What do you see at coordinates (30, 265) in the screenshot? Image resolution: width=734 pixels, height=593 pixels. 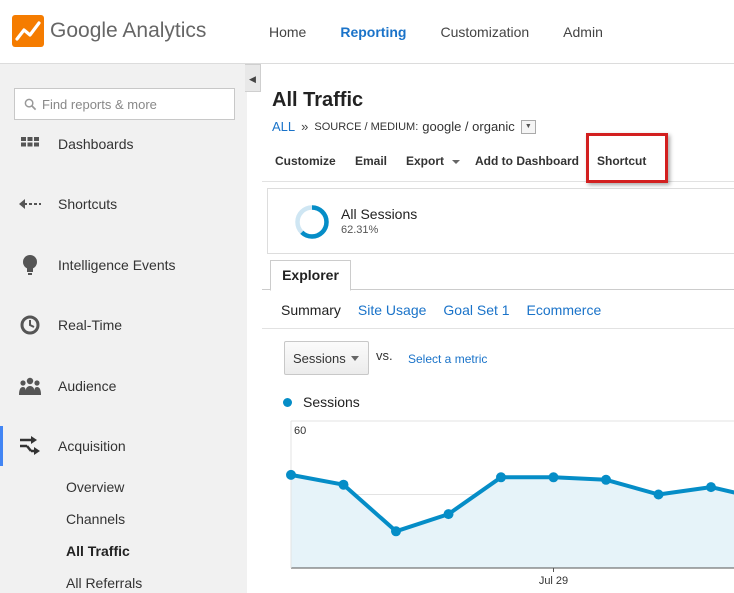 I see `lightbulb-icon` at bounding box center [30, 265].